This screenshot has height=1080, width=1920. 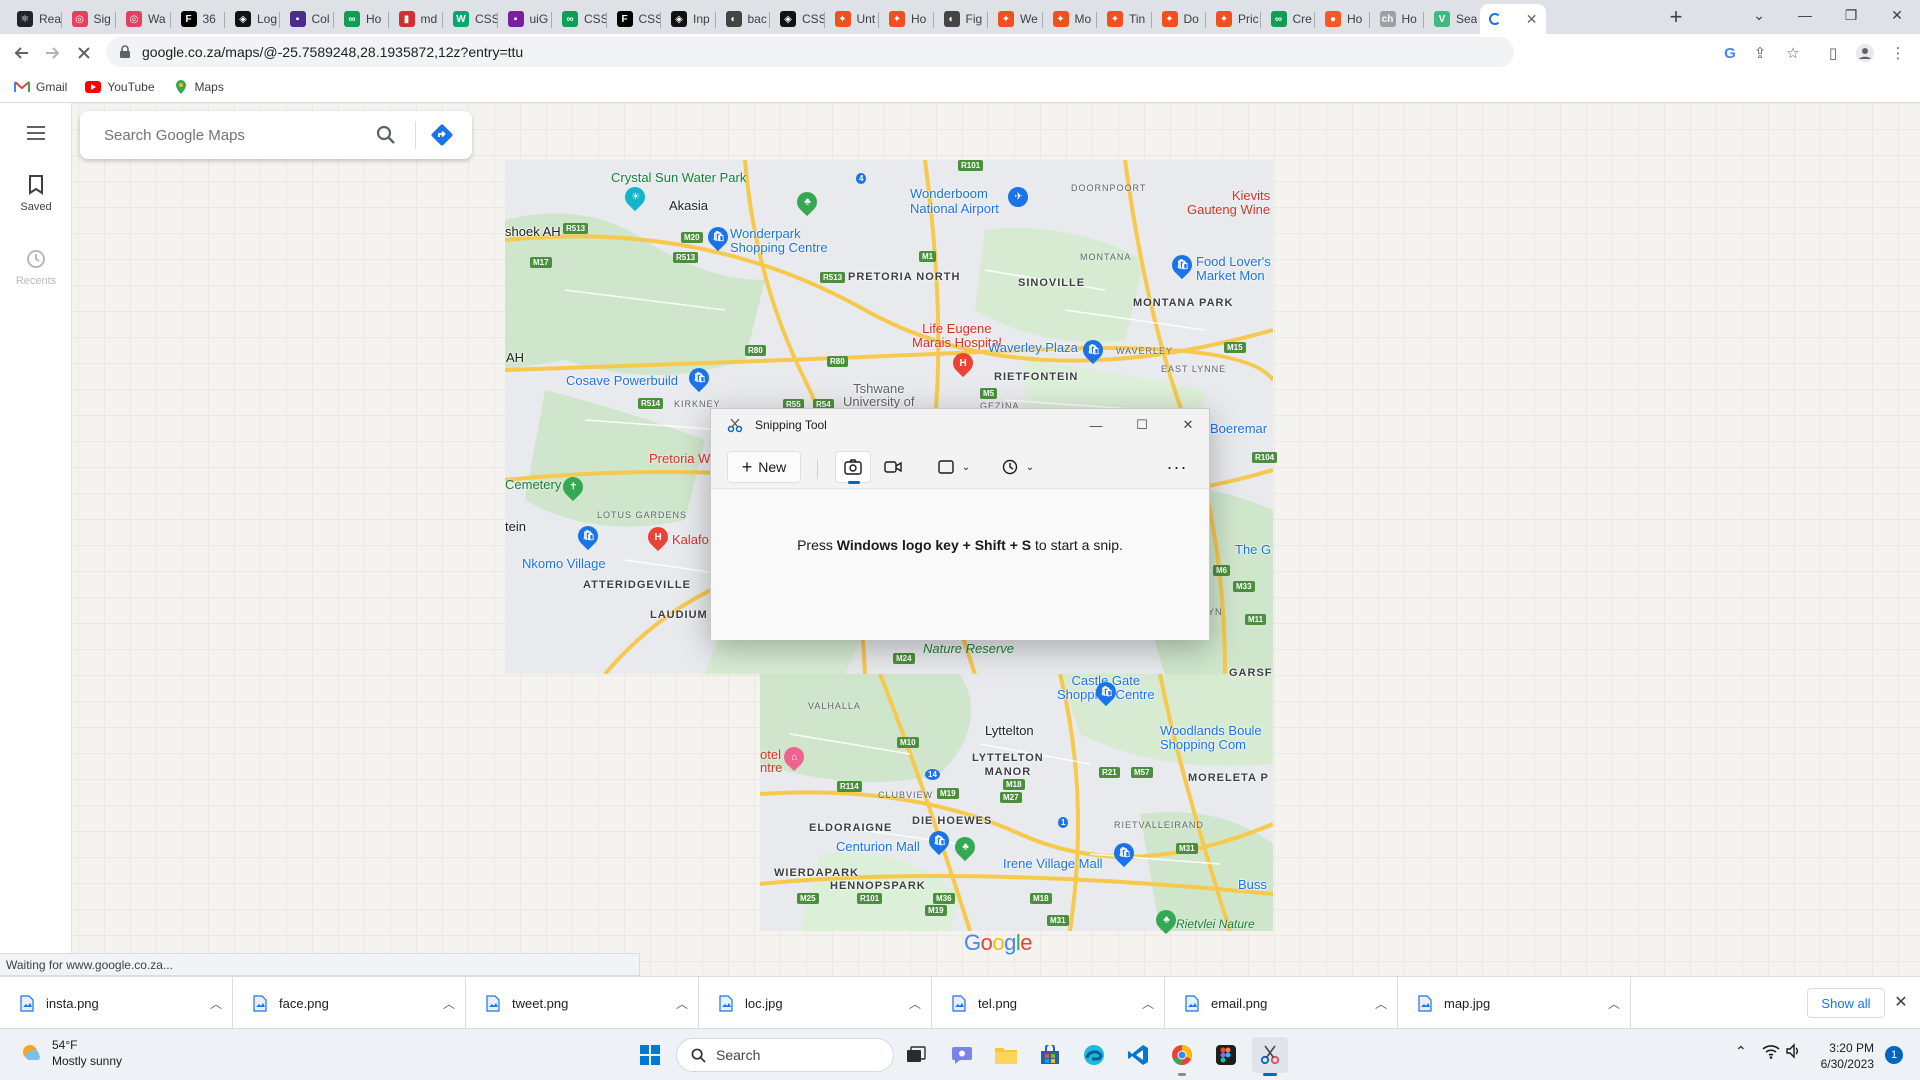 I want to click on record-mode-button, so click(x=893, y=467).